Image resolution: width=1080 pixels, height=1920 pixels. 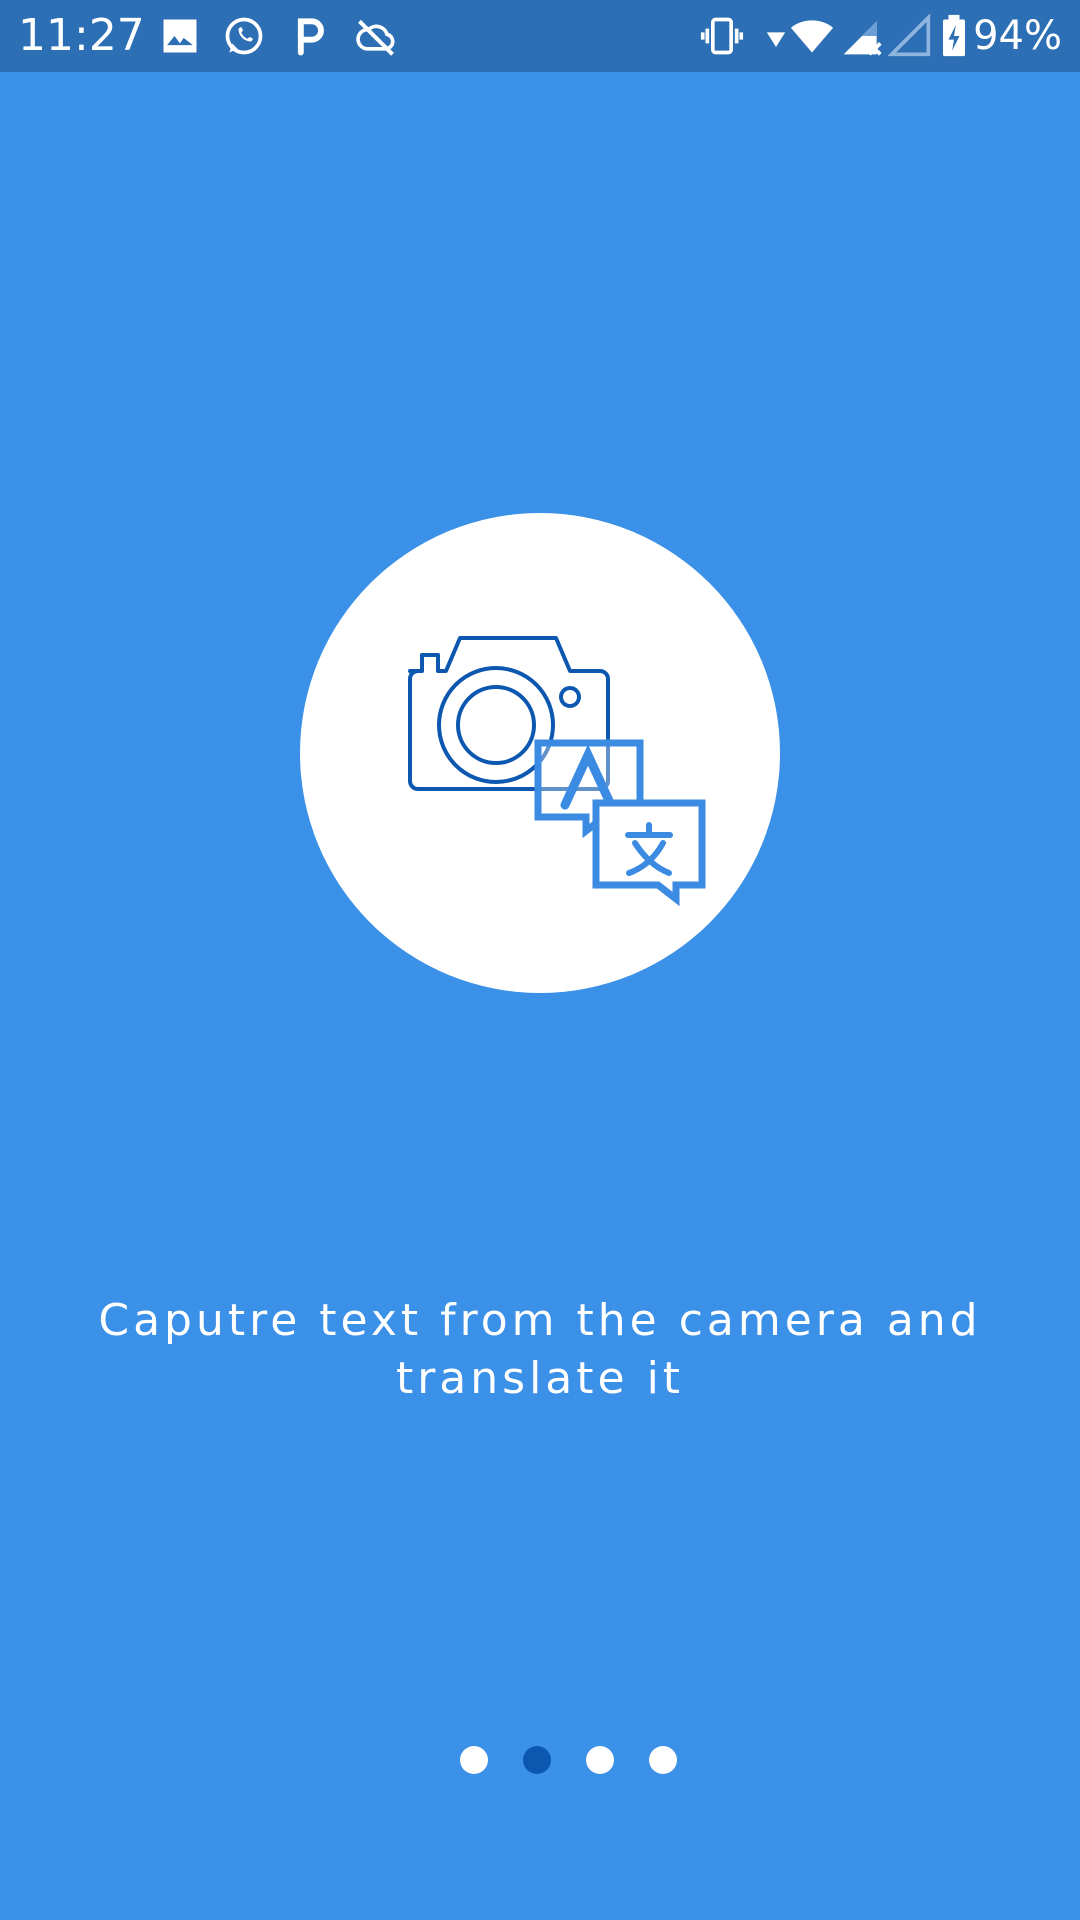 I want to click on status-time: 11:27, so click(x=81, y=35).